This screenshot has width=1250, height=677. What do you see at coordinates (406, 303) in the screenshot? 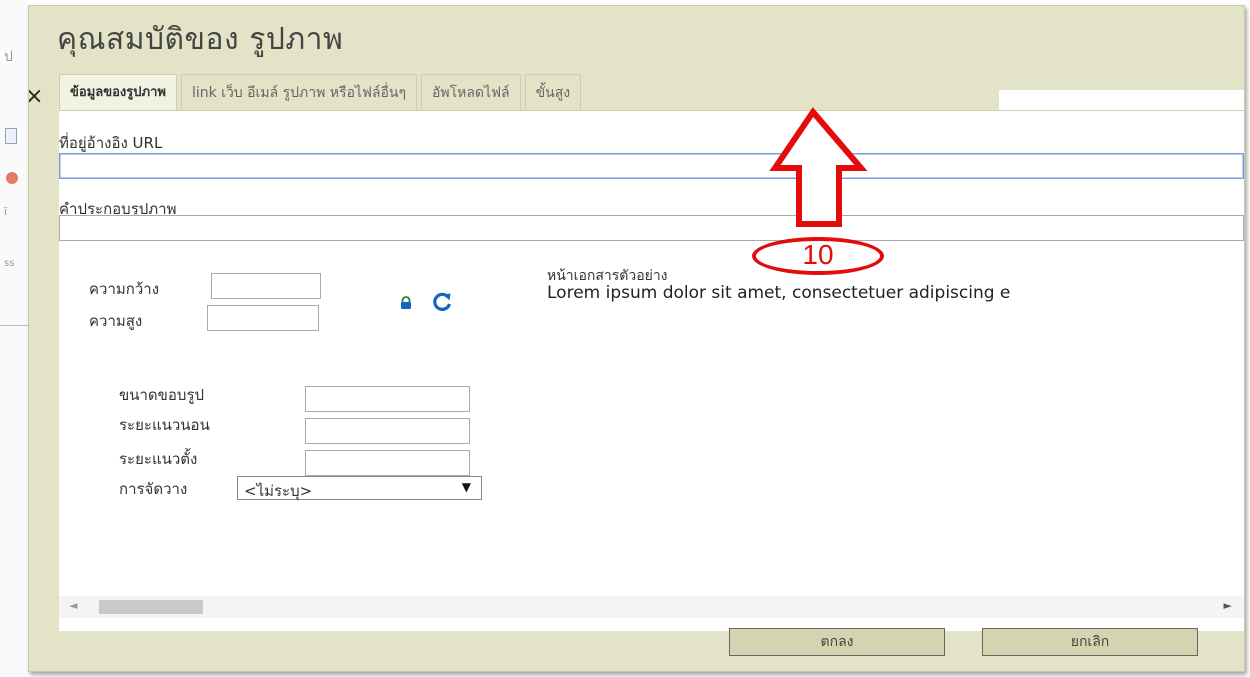
I see `lock-icon` at bounding box center [406, 303].